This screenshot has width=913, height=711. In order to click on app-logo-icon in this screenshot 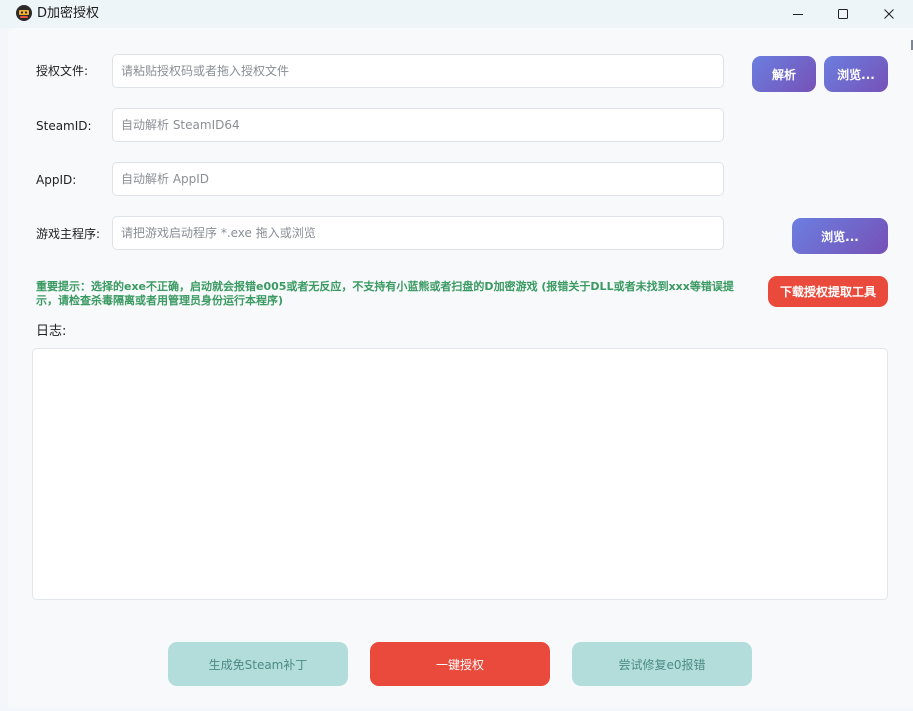, I will do `click(24, 13)`.